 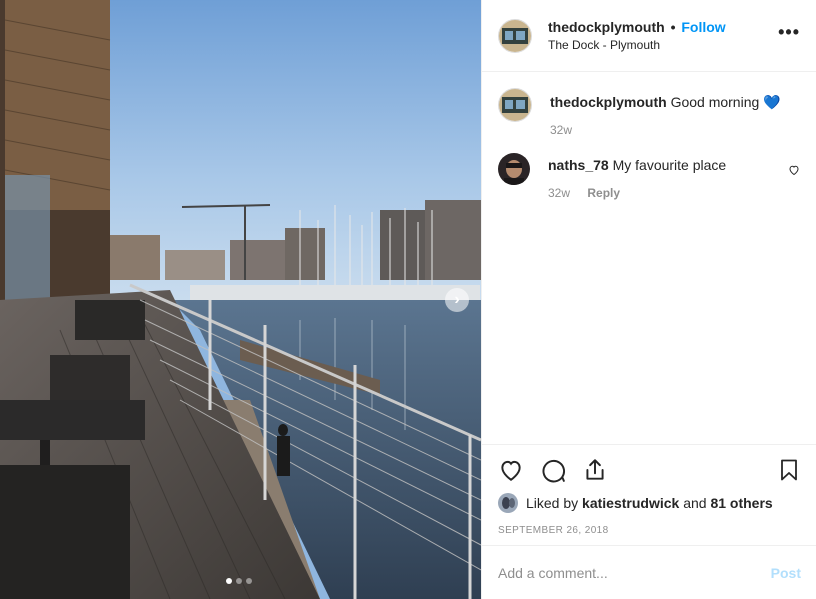 I want to click on liker-username: katiestrudwick, so click(x=630, y=503).